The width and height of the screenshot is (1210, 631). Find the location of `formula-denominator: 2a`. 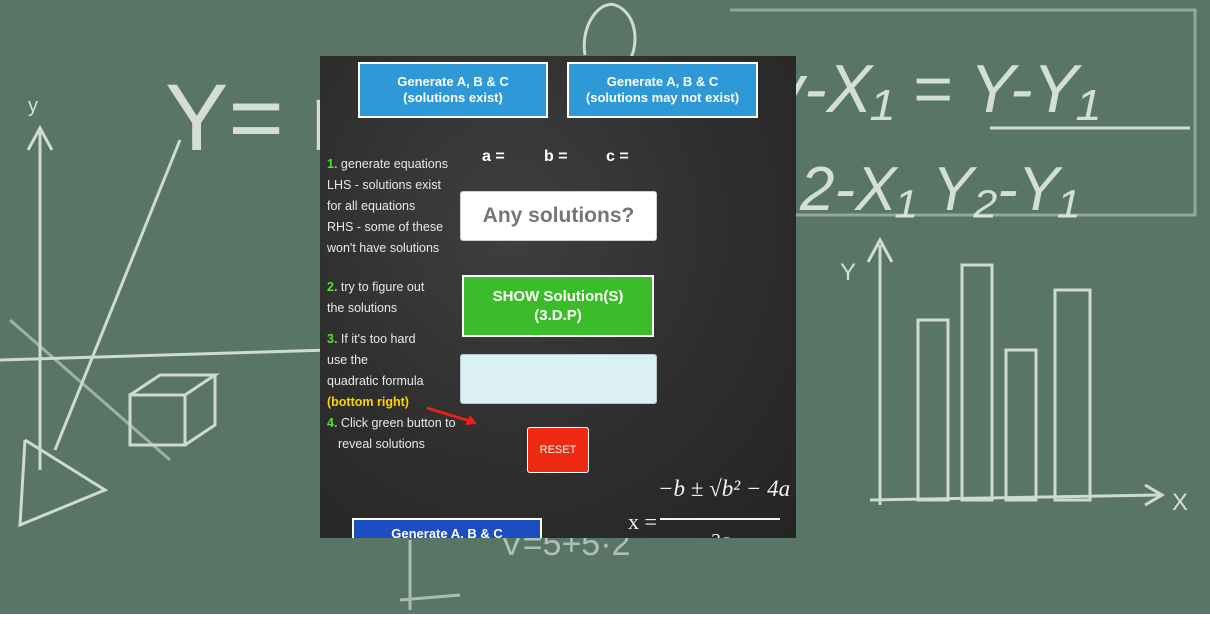

formula-denominator: 2a is located at coordinates (720, 534).